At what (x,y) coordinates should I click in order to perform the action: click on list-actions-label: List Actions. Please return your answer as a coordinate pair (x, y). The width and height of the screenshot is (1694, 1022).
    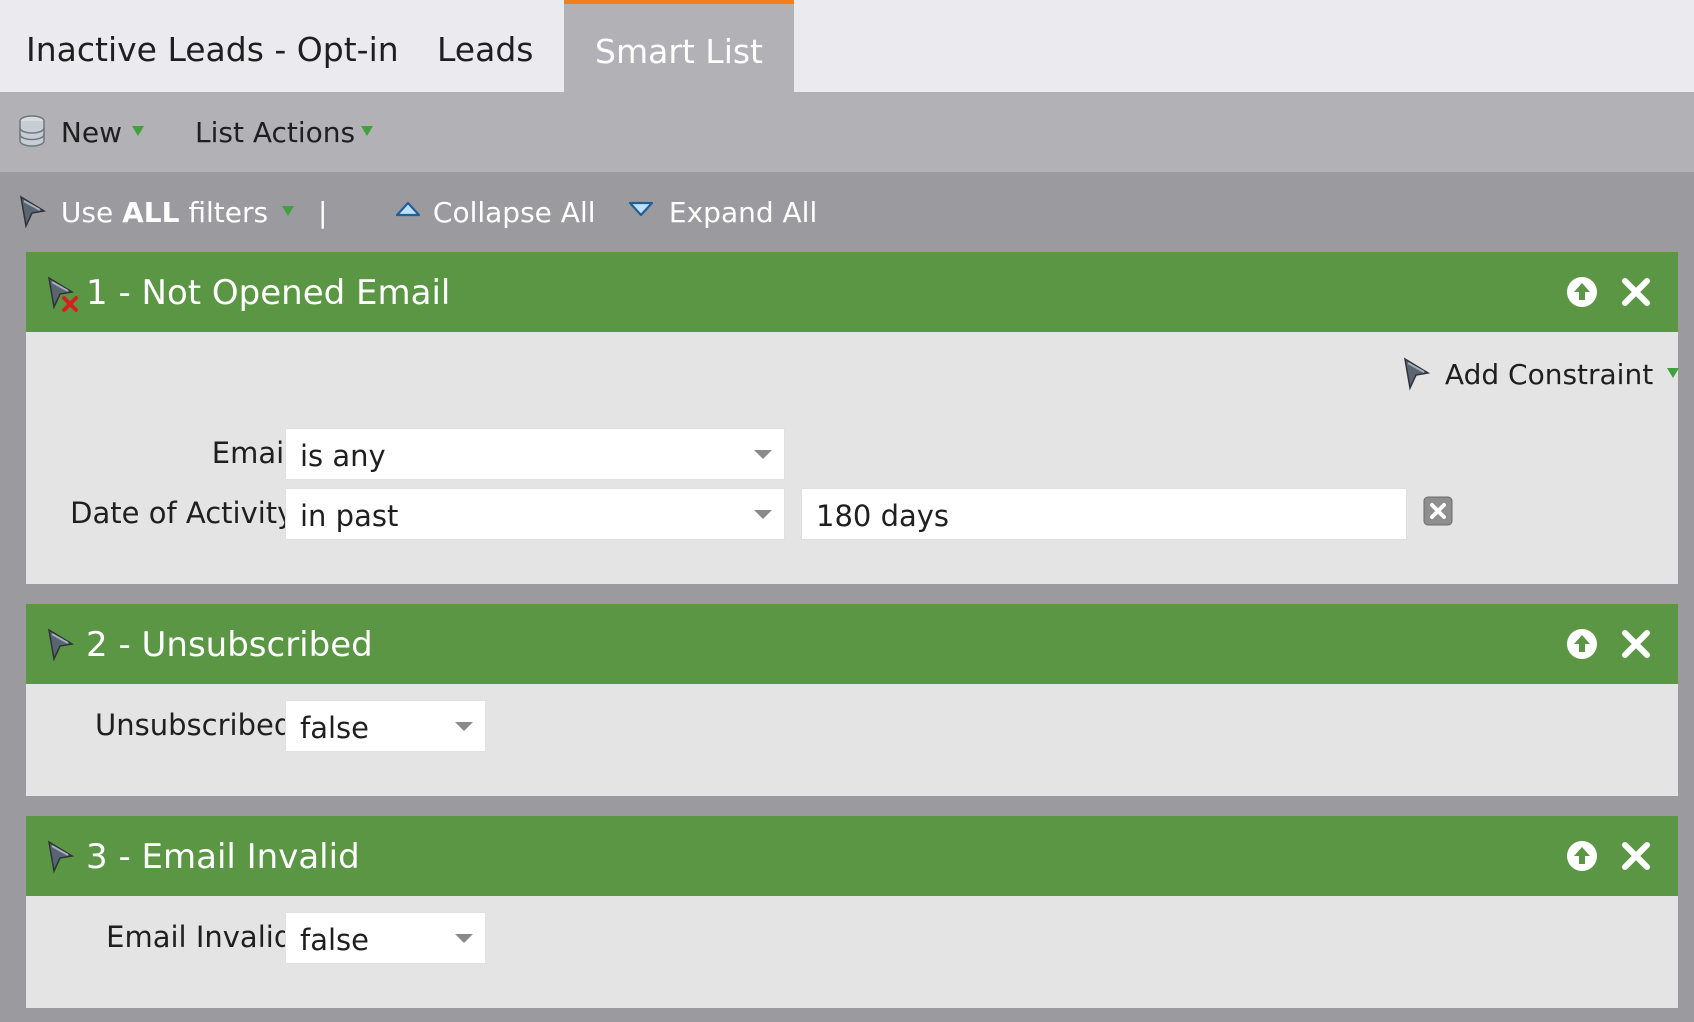
    Looking at the image, I should click on (275, 132).